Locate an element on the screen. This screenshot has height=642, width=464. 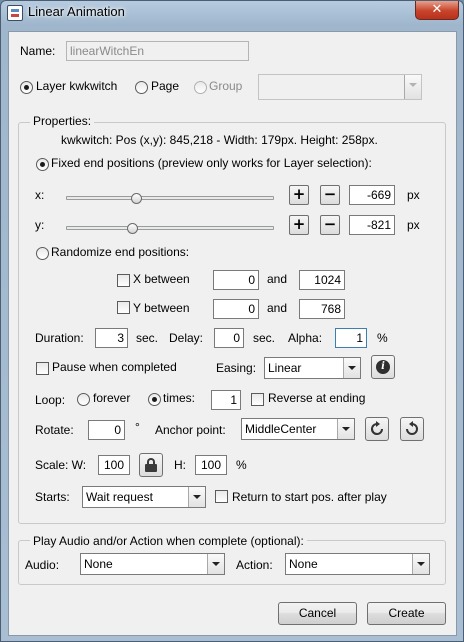
starts-select: Wait request is located at coordinates (144, 497).